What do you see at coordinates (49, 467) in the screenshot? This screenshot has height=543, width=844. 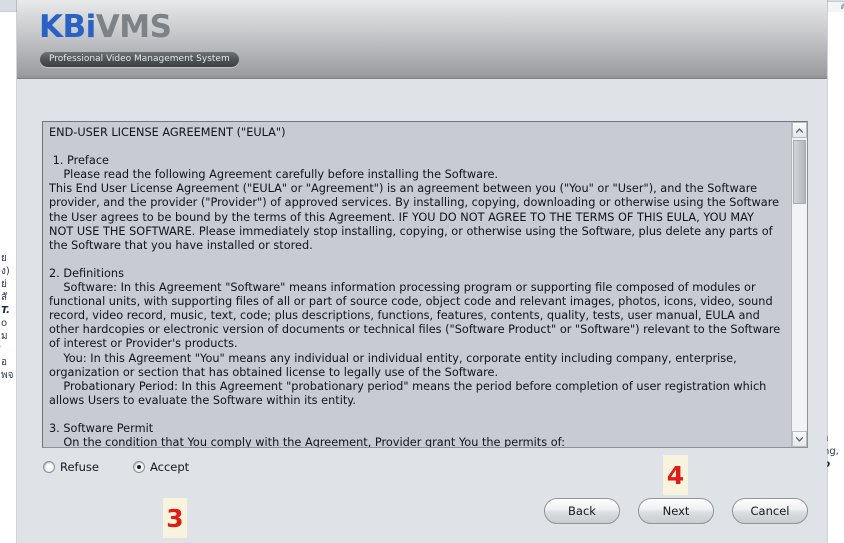 I see `radio-button-refuse` at bounding box center [49, 467].